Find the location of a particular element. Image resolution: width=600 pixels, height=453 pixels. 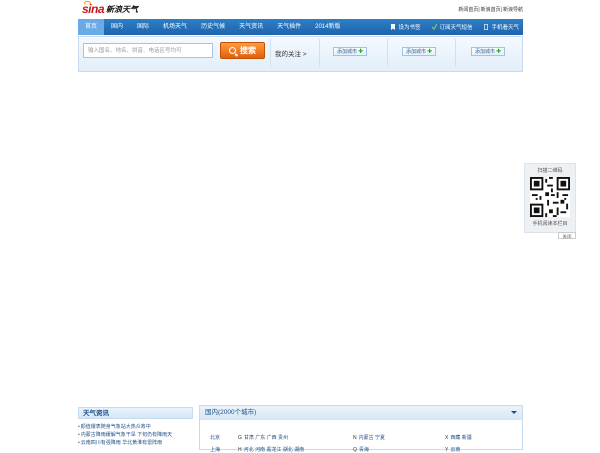

top-link-news-home: 新闻首页 is located at coordinates (468, 10).